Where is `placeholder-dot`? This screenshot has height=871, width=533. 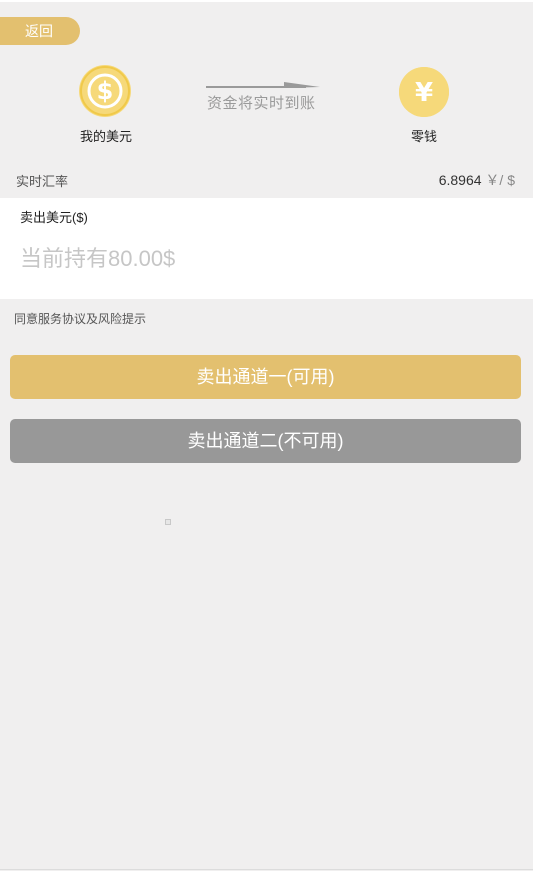
placeholder-dot is located at coordinates (168, 522).